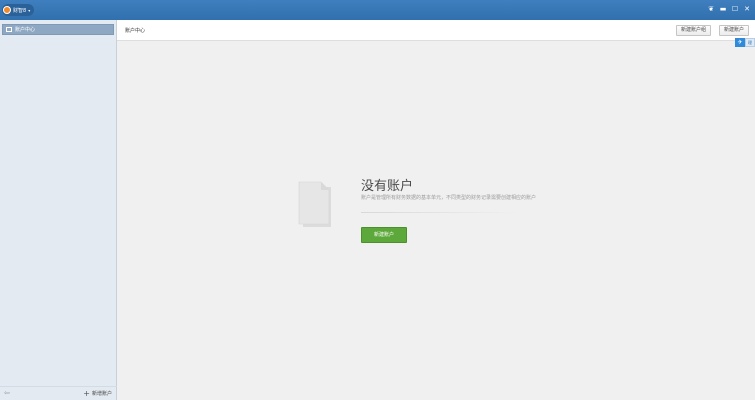 The width and height of the screenshot is (755, 400). Describe the element at coordinates (58, 29) in the screenshot. I see `sidebar-item-account-center: 账户中心` at that location.